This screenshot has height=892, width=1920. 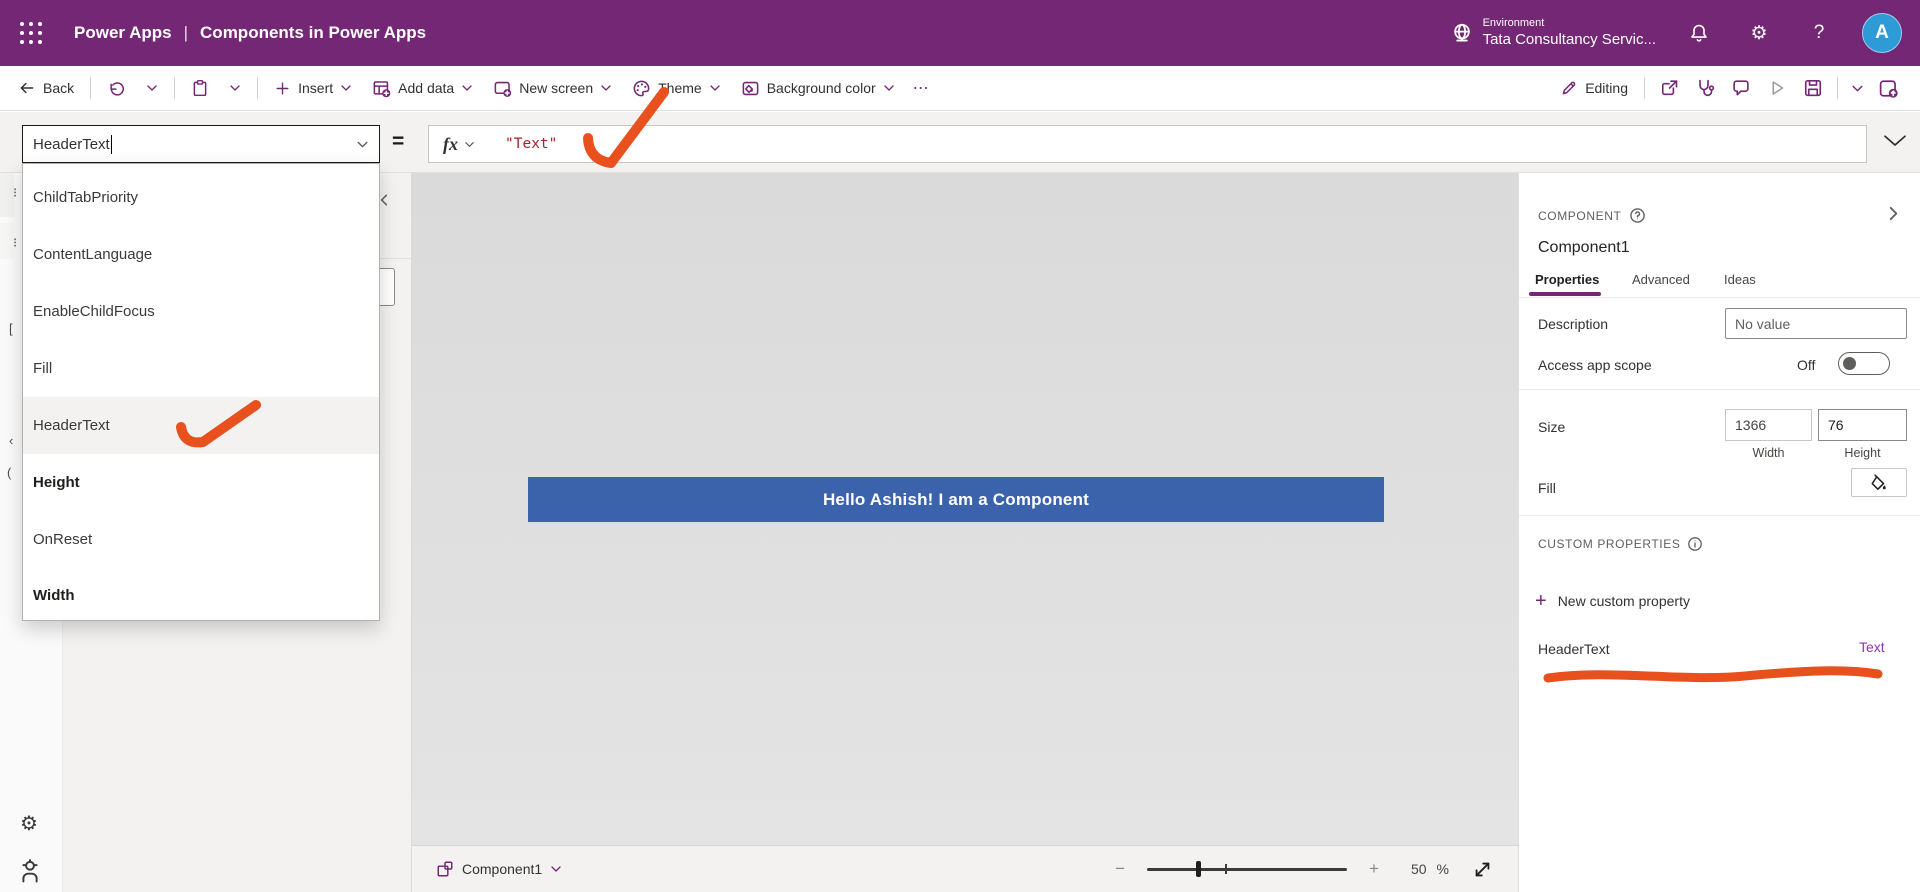 I want to click on property-selector-value: HeaderText, so click(x=71, y=144).